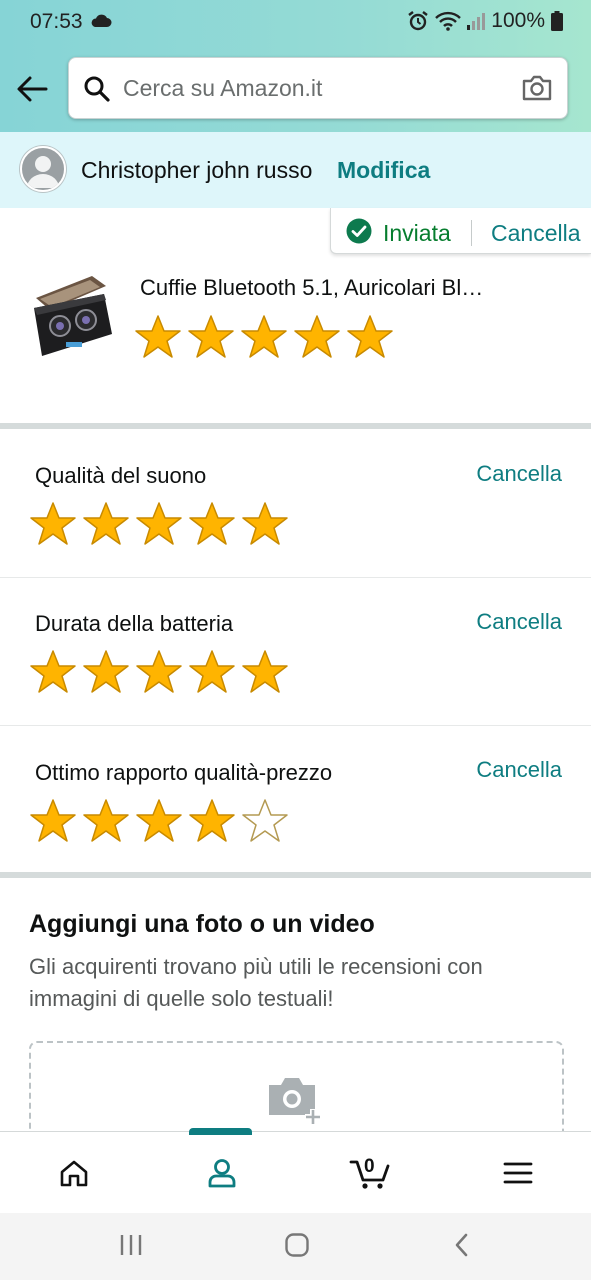  What do you see at coordinates (417, 233) in the screenshot?
I see `sent-status-label: Inviata` at bounding box center [417, 233].